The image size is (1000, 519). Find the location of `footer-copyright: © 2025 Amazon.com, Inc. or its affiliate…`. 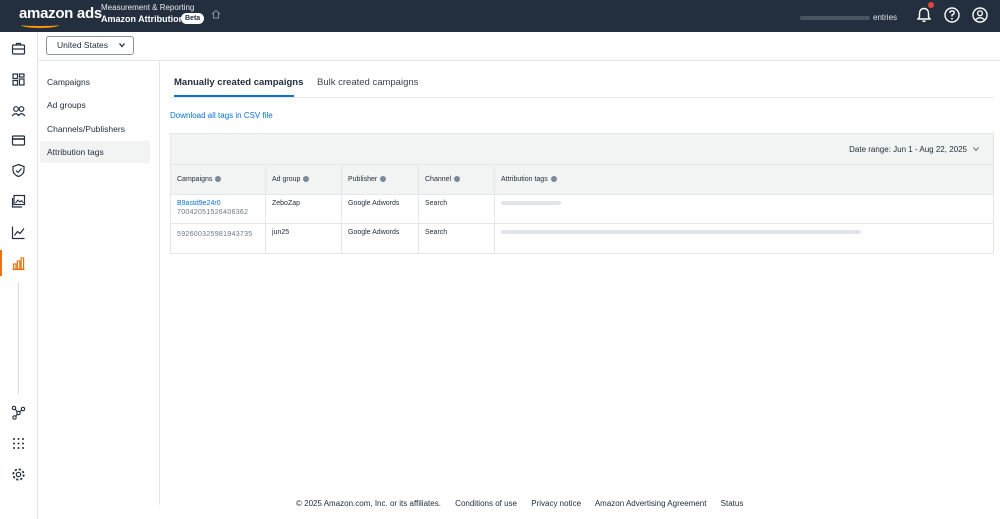

footer-copyright: © 2025 Amazon.com, Inc. or its affiliate… is located at coordinates (368, 503).